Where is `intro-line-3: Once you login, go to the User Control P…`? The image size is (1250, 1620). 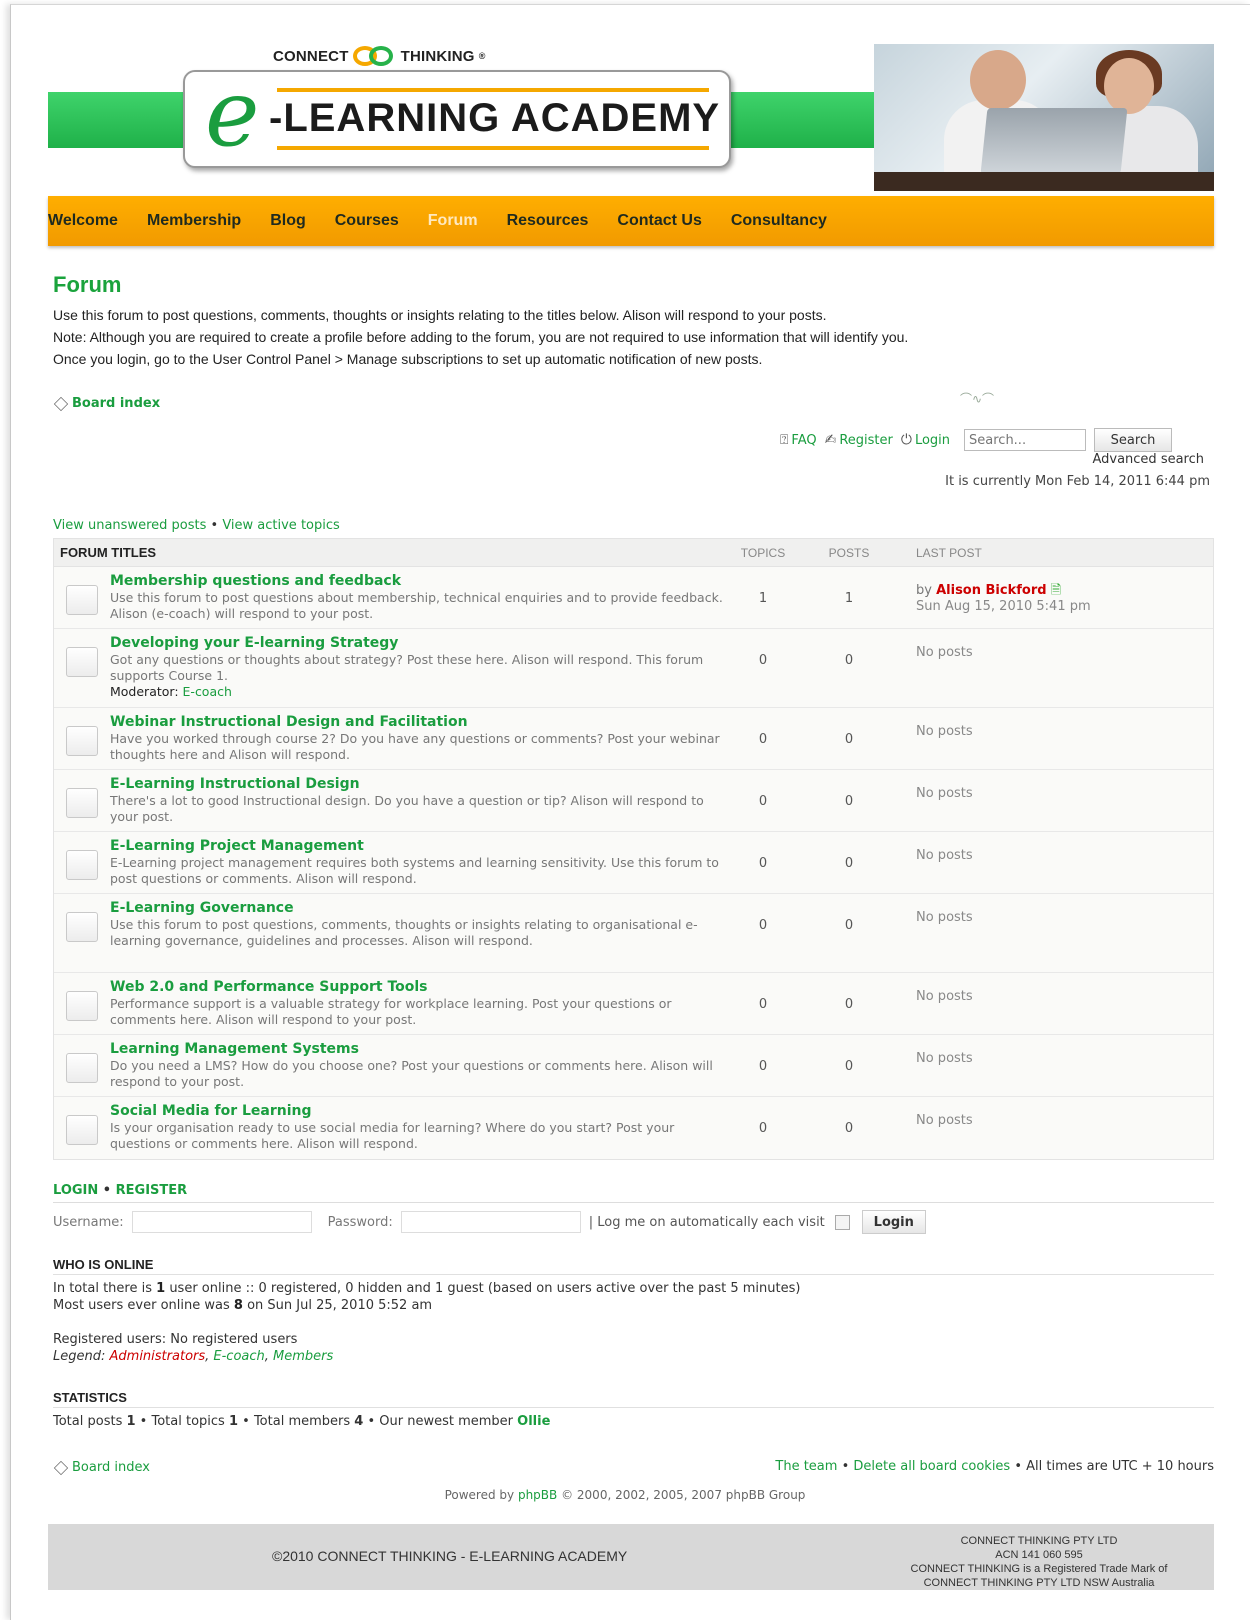 intro-line-3: Once you login, go to the User Control P… is located at coordinates (408, 359).